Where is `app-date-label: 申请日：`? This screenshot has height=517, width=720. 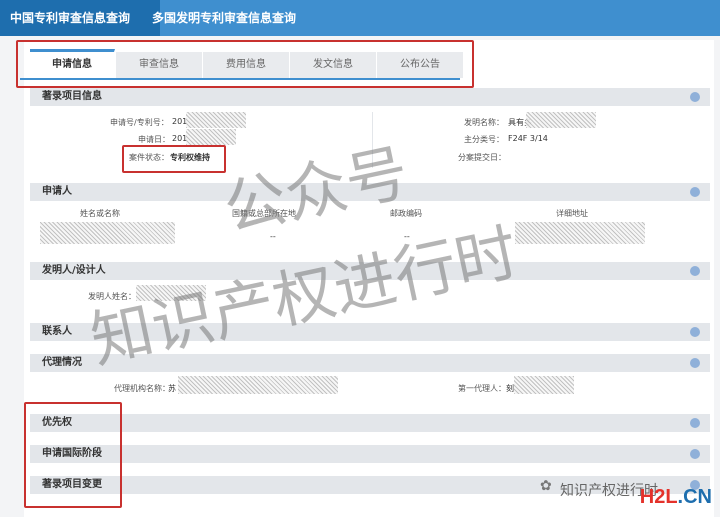
app-date-label: 申请日： is located at coordinates (154, 139).